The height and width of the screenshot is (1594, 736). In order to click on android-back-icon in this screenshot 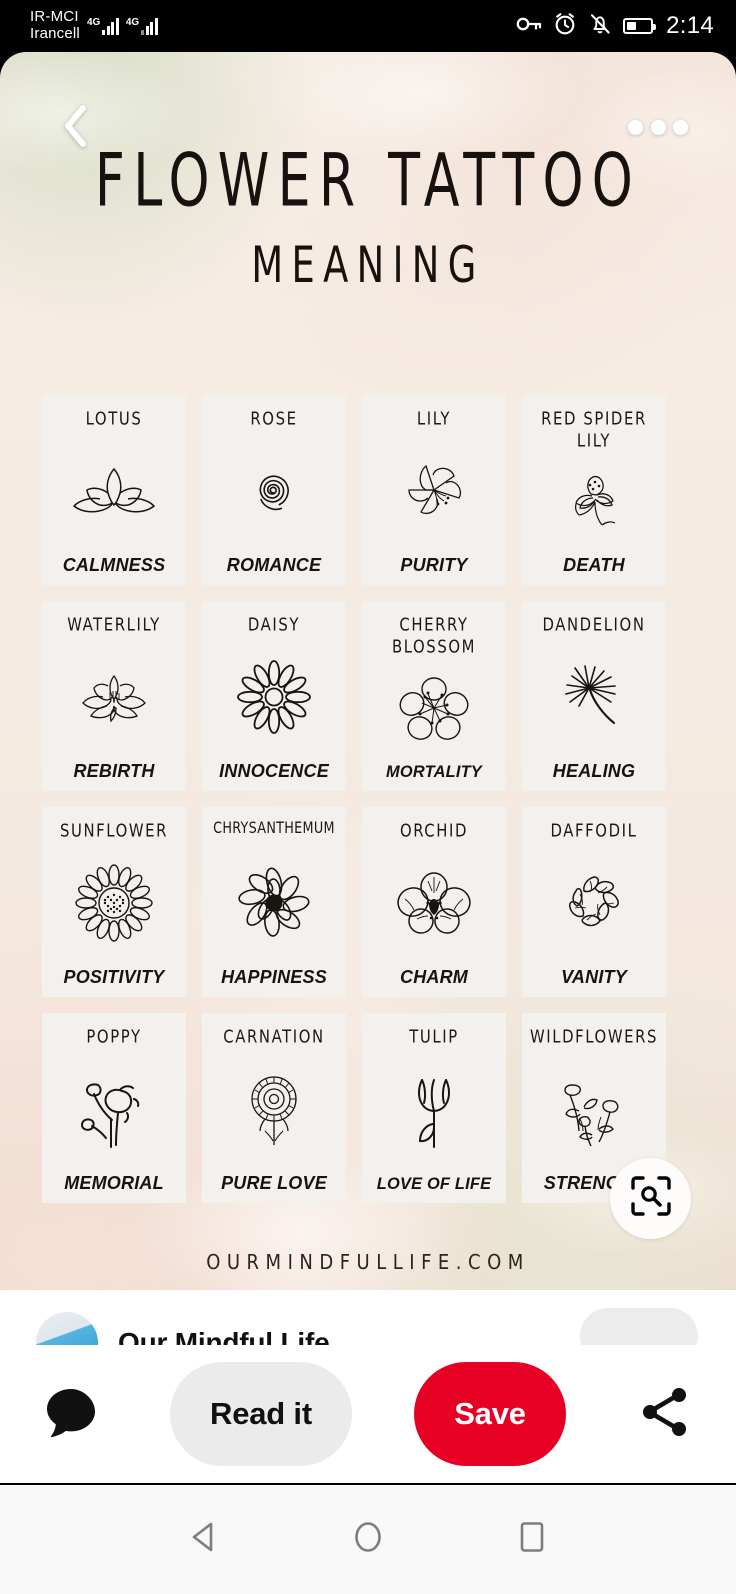, I will do `click(204, 1539)`.